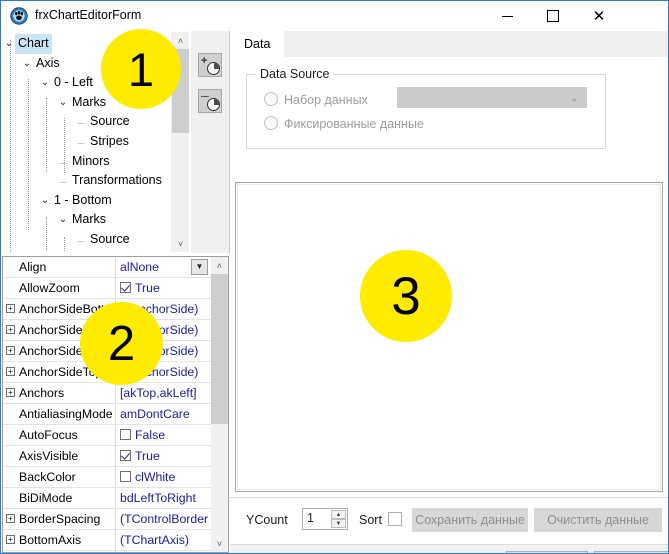 The width and height of the screenshot is (669, 554). What do you see at coordinates (164, 540) in the screenshot?
I see `property-value-cell: (TChartAxis)` at bounding box center [164, 540].